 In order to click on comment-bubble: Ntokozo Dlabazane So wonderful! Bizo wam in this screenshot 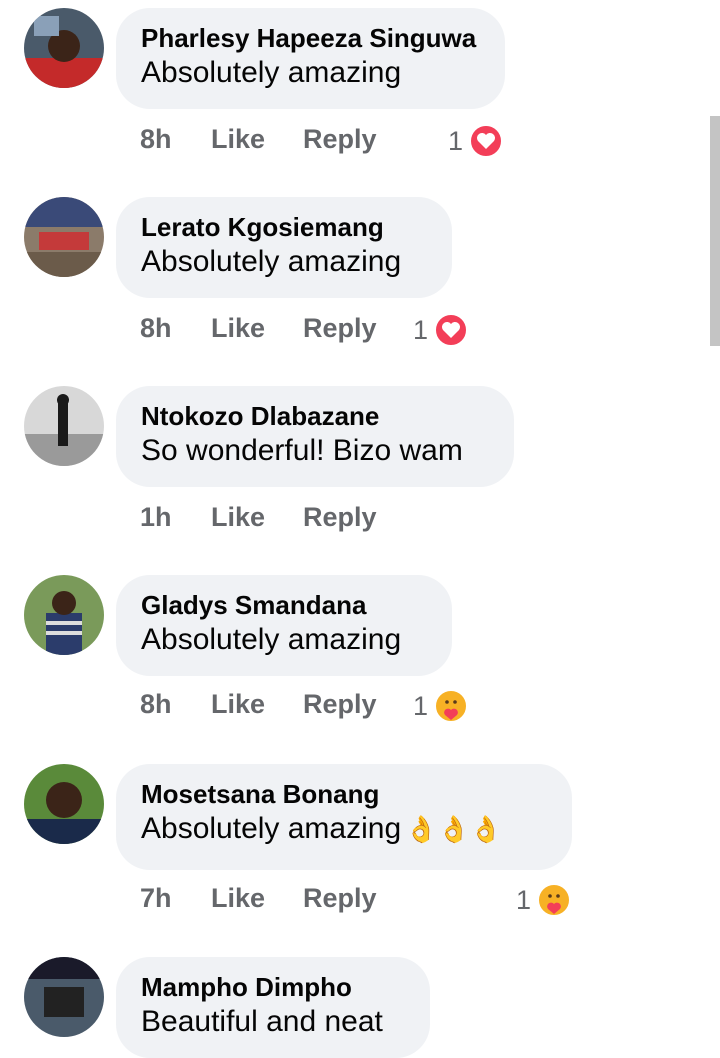, I will do `click(315, 436)`.